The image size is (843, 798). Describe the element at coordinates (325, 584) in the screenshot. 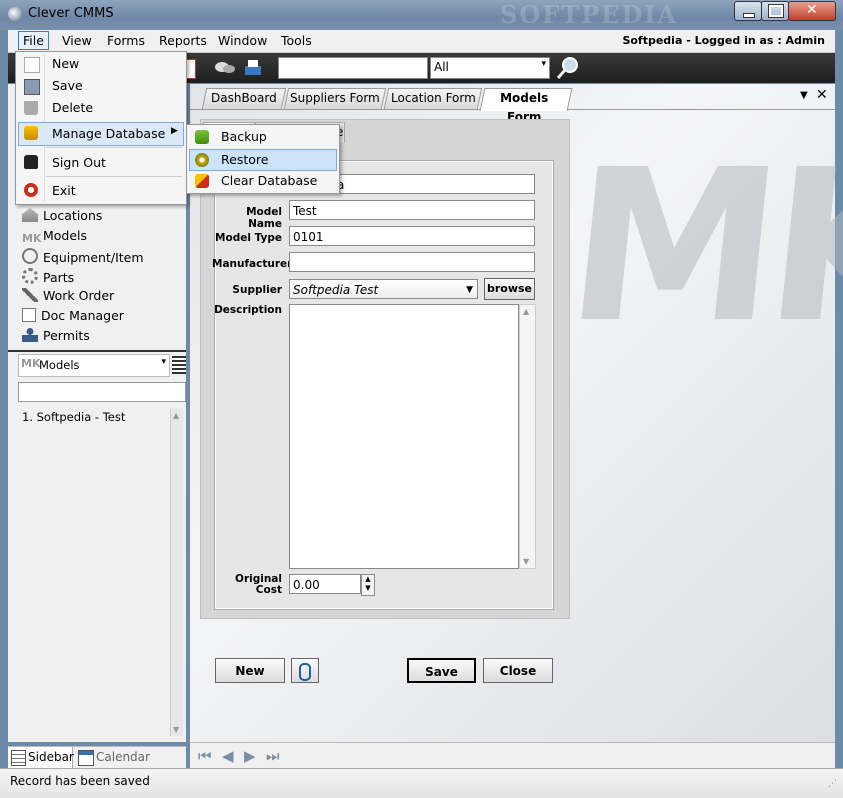

I see `original-cost-field: 0.00` at that location.